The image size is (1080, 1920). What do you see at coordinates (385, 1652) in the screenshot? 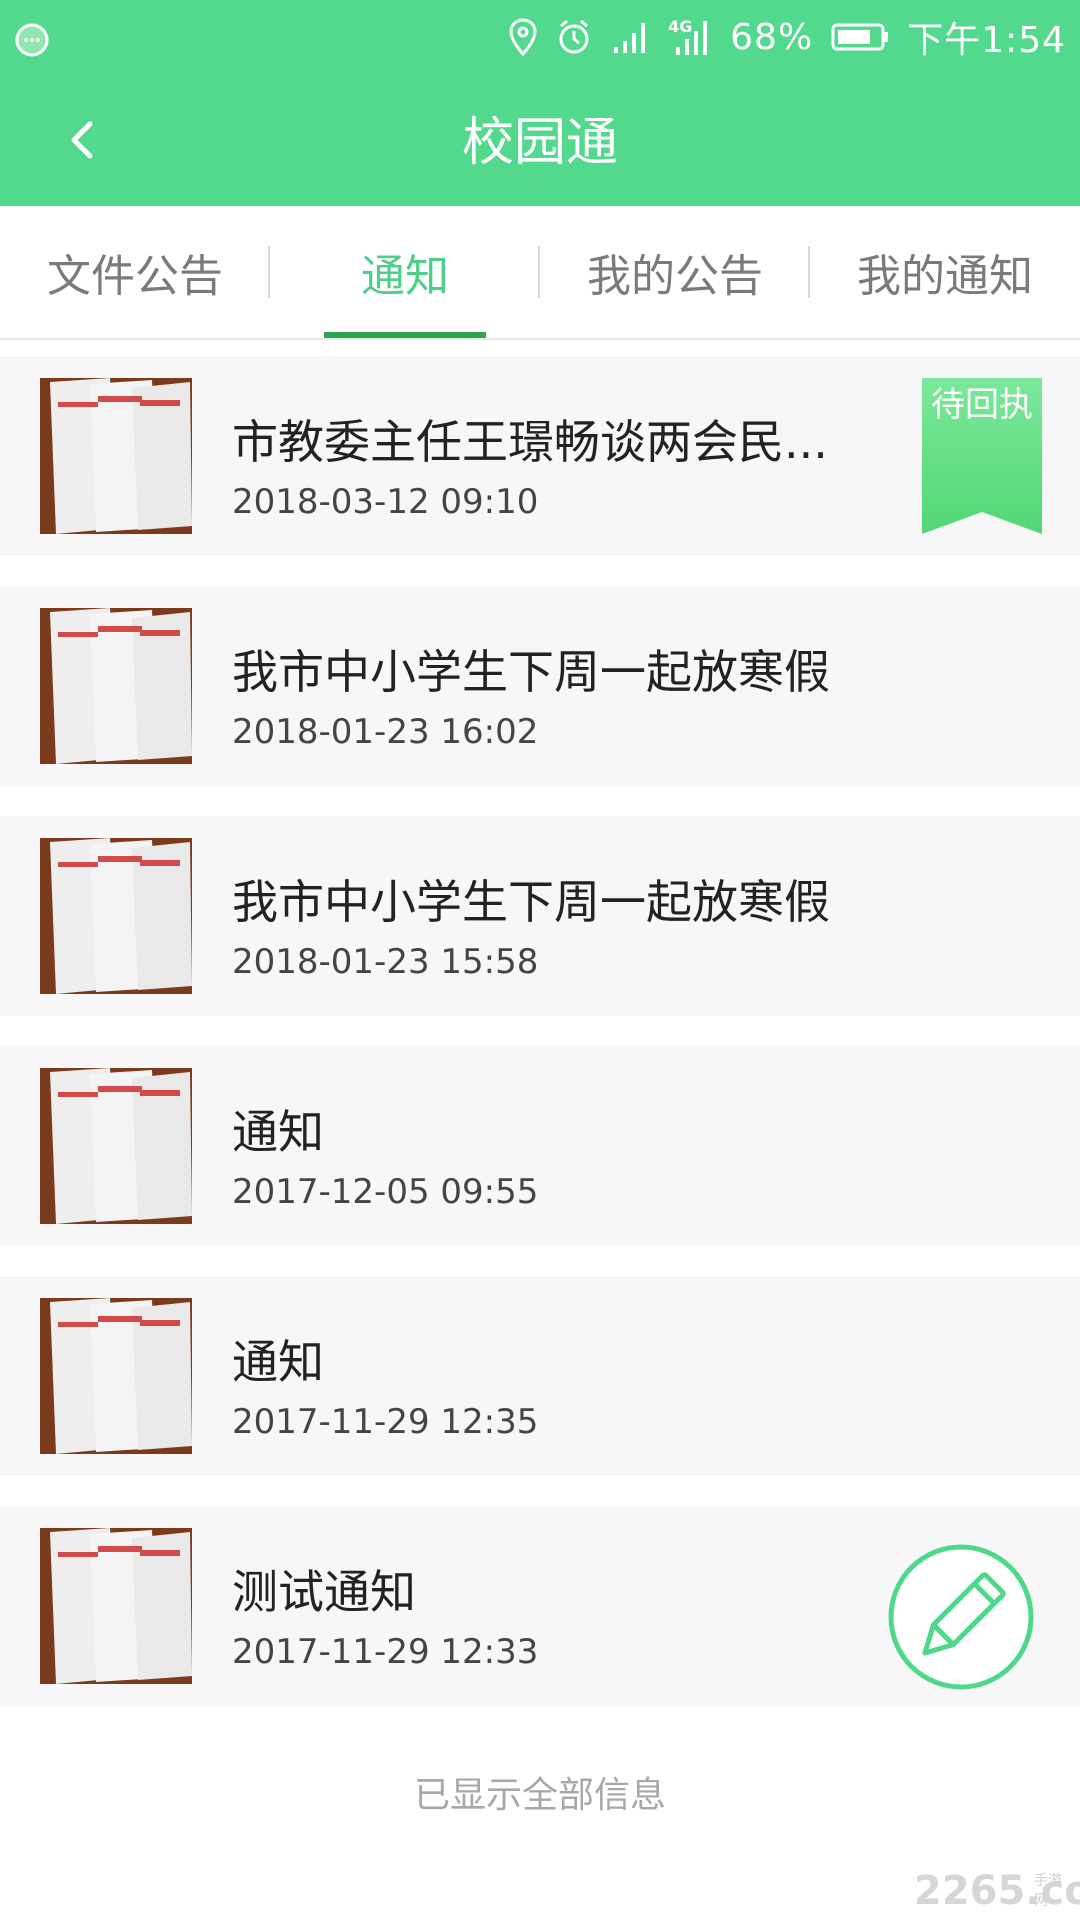
I see `notice-time: 2017-11-29 12:33` at bounding box center [385, 1652].